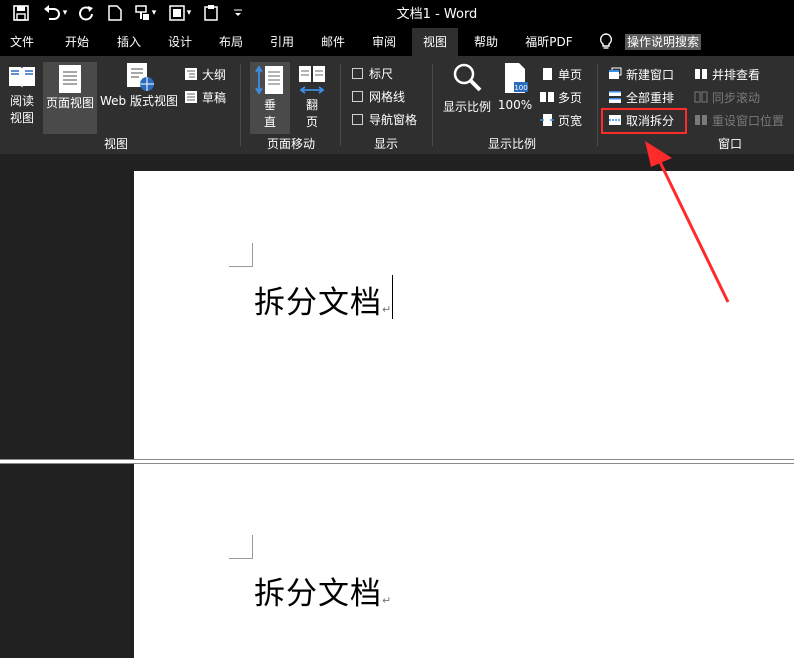  Describe the element at coordinates (615, 97) in the screenshot. I see `arrange-all-icon` at that location.